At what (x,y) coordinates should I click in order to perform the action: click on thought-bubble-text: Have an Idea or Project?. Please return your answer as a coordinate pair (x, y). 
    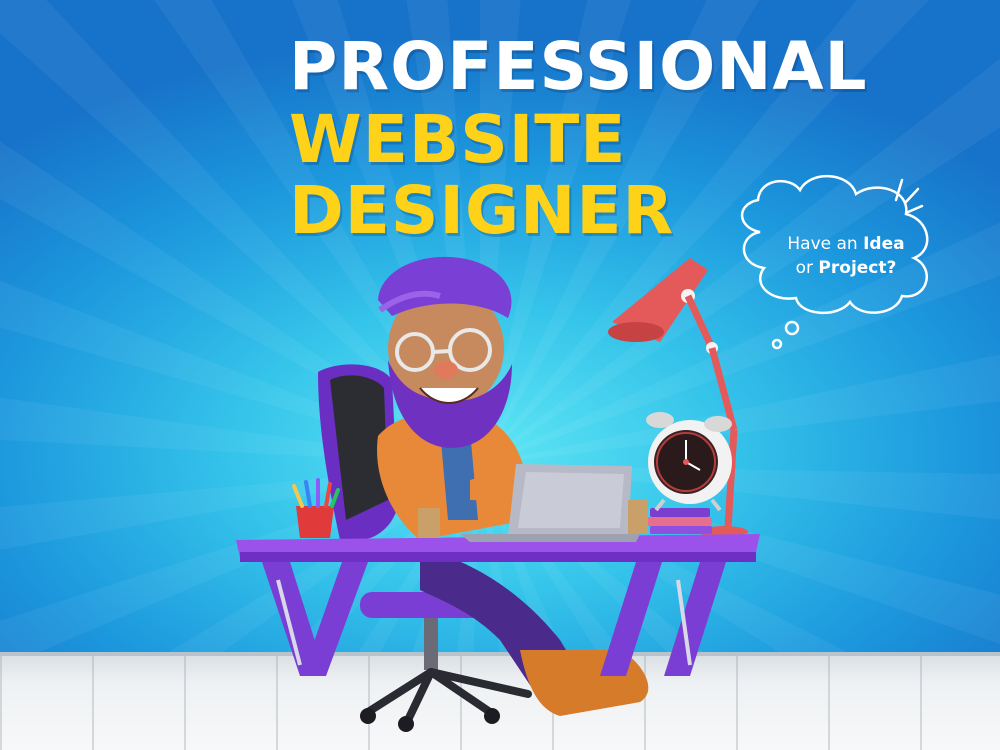
    Looking at the image, I should click on (846, 256).